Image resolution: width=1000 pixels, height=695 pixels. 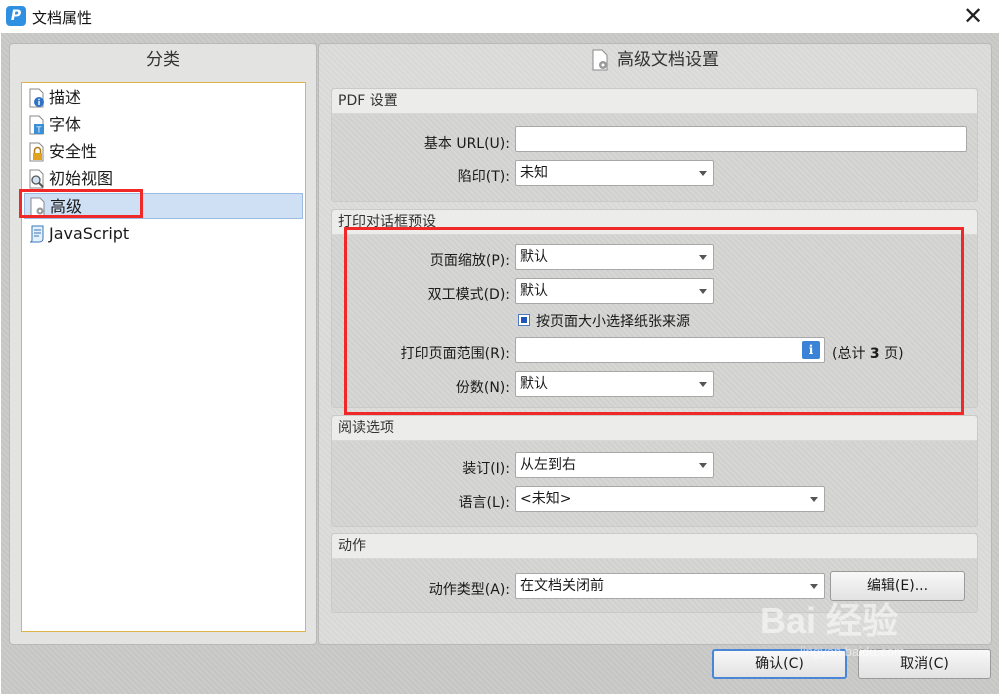 I want to click on group-title: 阅读选项, so click(x=654, y=428).